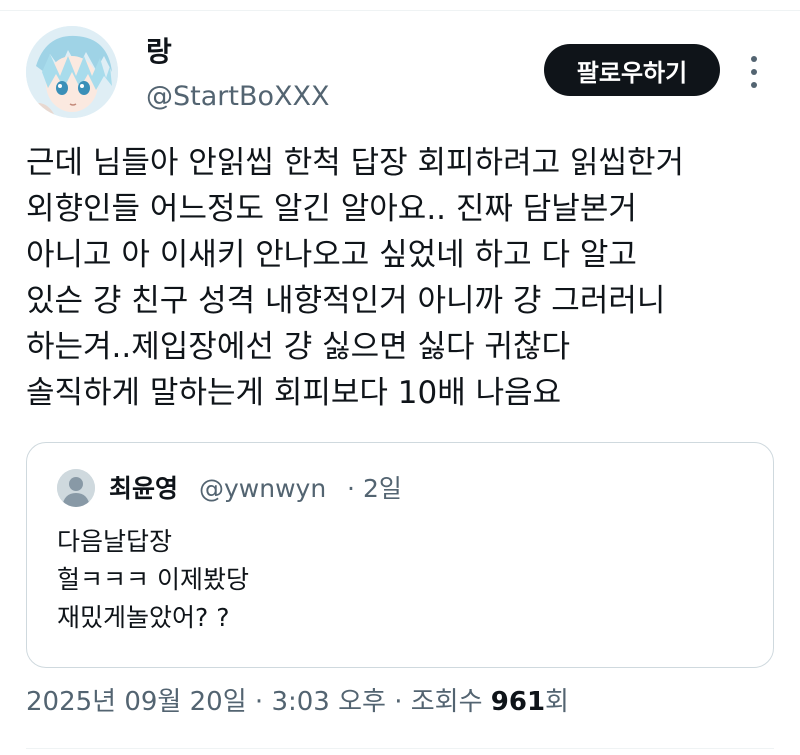 This screenshot has height=755, width=800. Describe the element at coordinates (262, 489) in the screenshot. I see `quoted-author-handle: @ywnwyn` at that location.